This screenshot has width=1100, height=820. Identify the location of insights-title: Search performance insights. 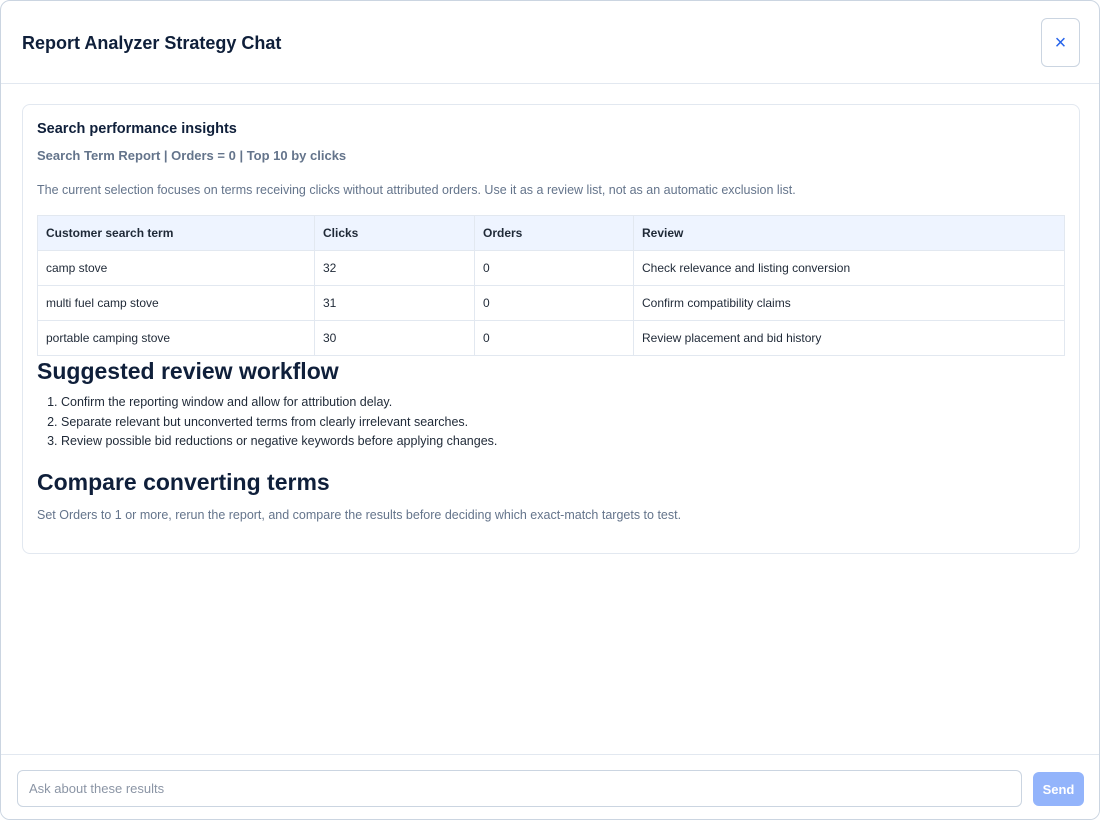
(137, 129).